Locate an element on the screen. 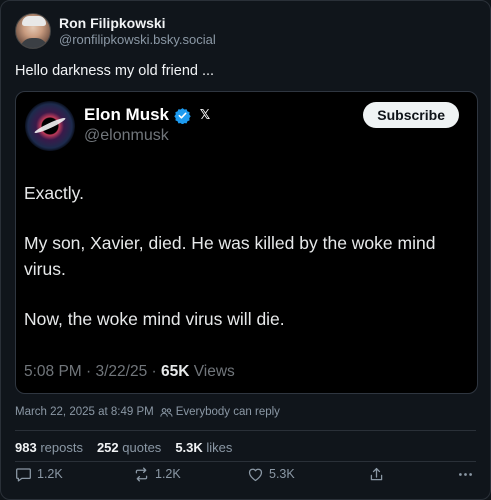 This screenshot has height=500, width=491. reposts-stat: 983 reposts is located at coordinates (49, 447).